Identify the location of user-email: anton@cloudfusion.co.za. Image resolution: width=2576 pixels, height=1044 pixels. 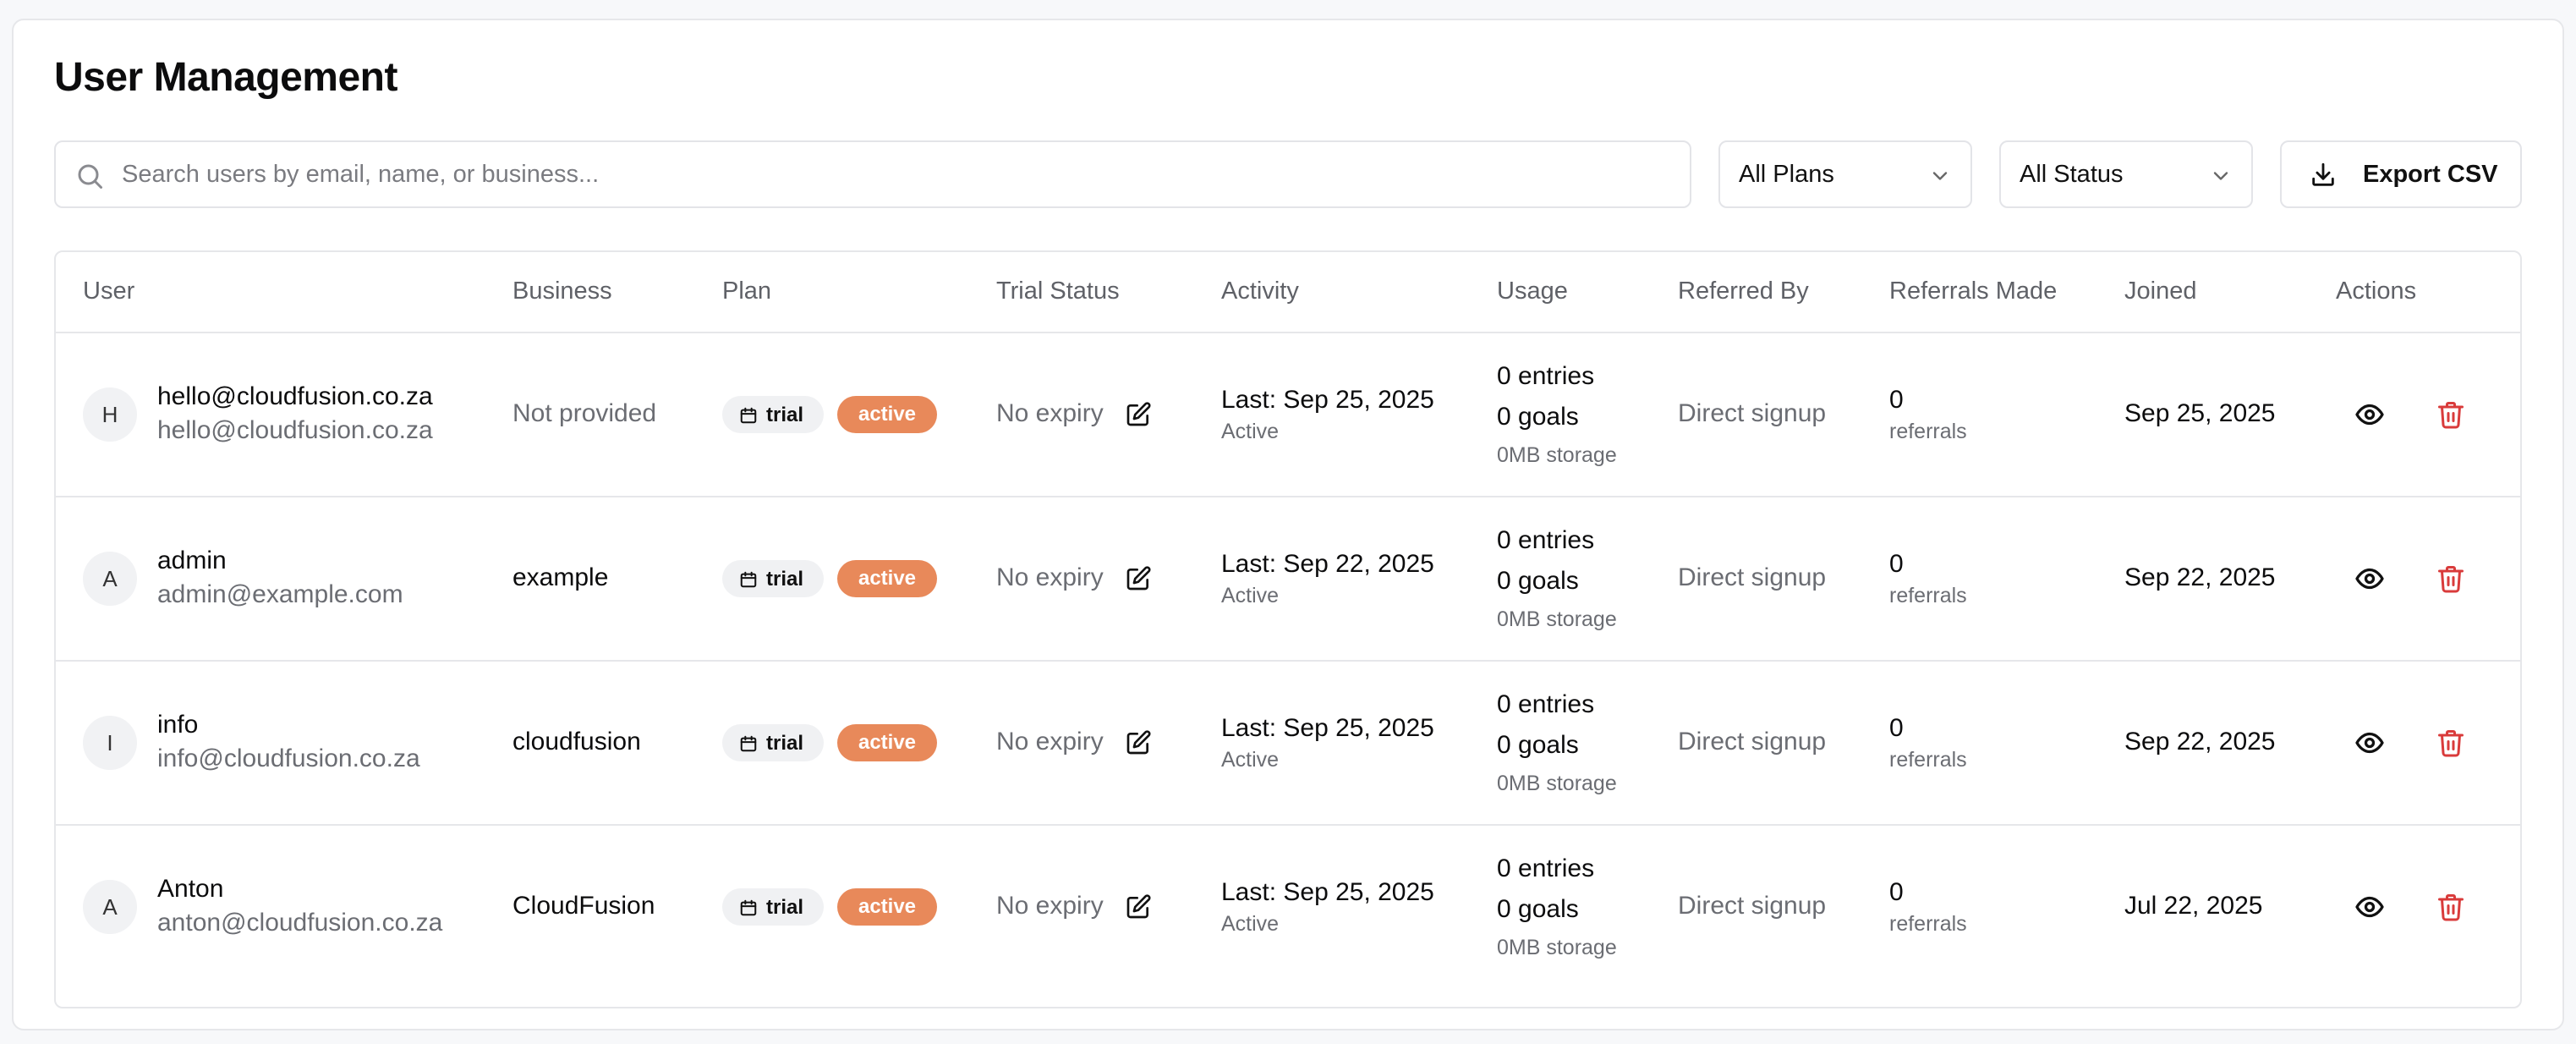
(300, 923).